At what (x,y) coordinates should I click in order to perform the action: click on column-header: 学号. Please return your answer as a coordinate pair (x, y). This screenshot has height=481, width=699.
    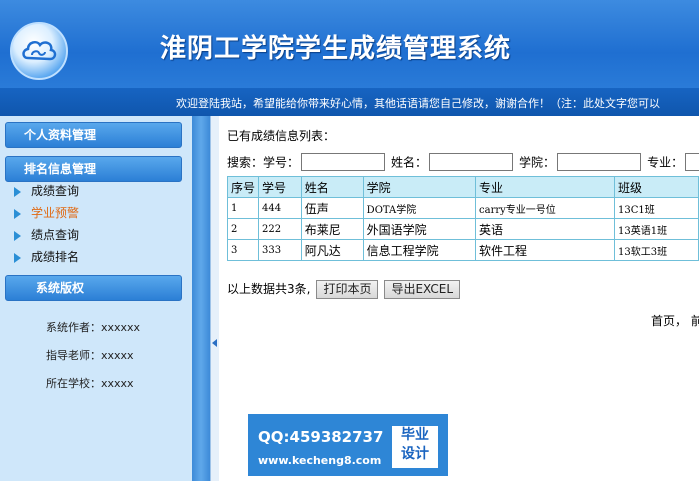
    Looking at the image, I should click on (280, 187).